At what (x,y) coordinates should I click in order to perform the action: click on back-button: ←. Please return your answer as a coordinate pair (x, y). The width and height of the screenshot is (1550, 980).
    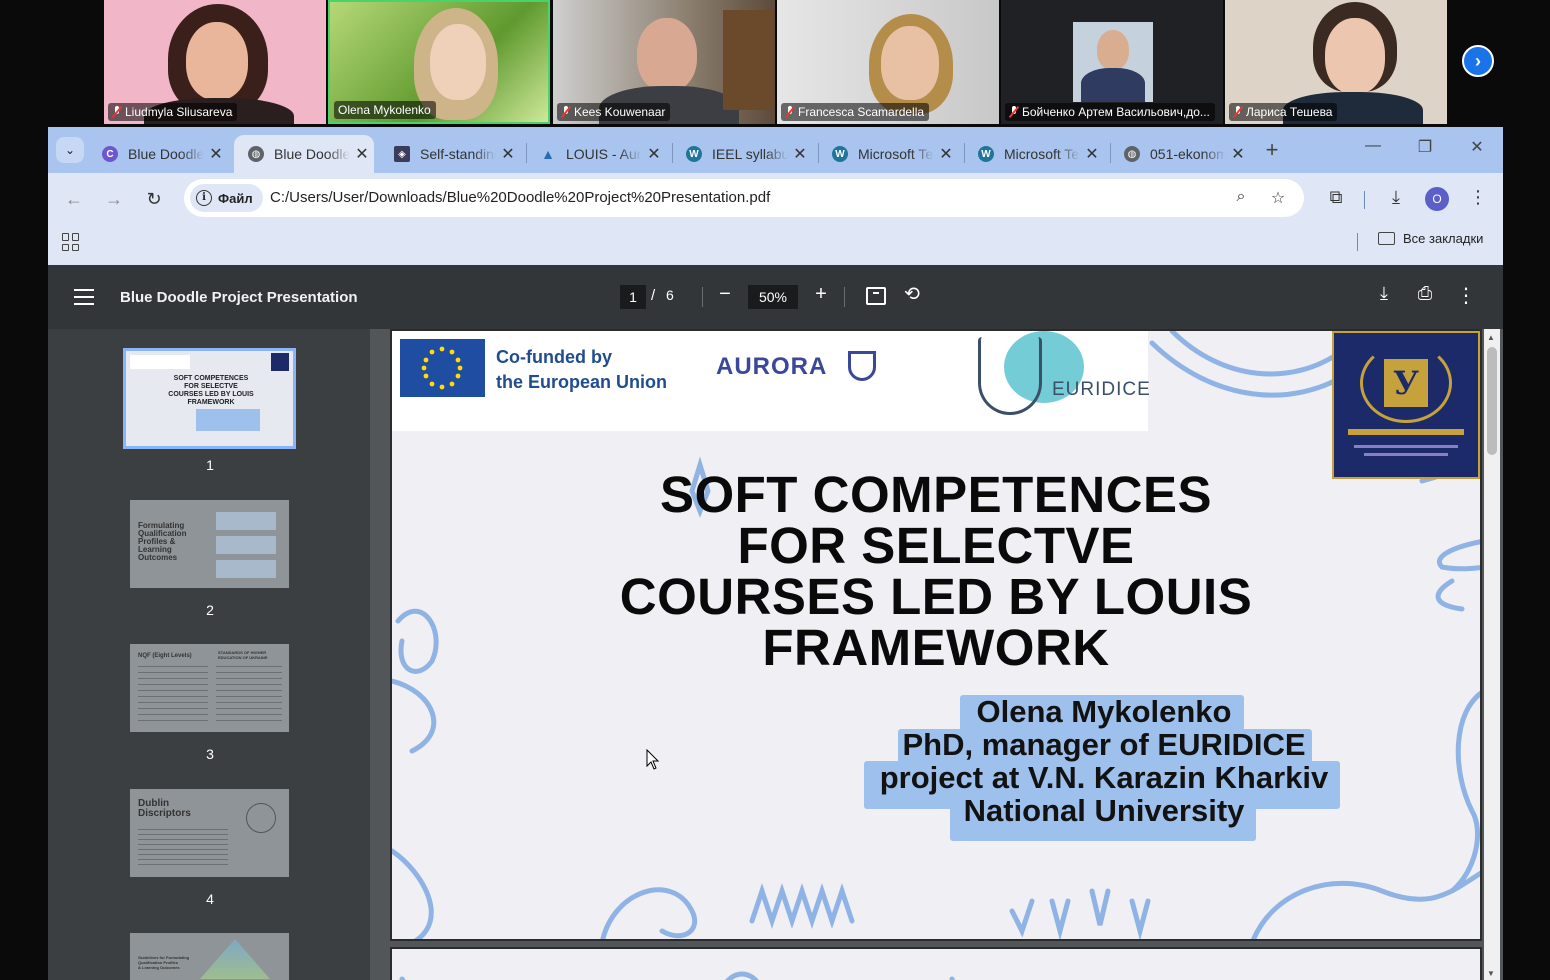
    Looking at the image, I should click on (74, 199).